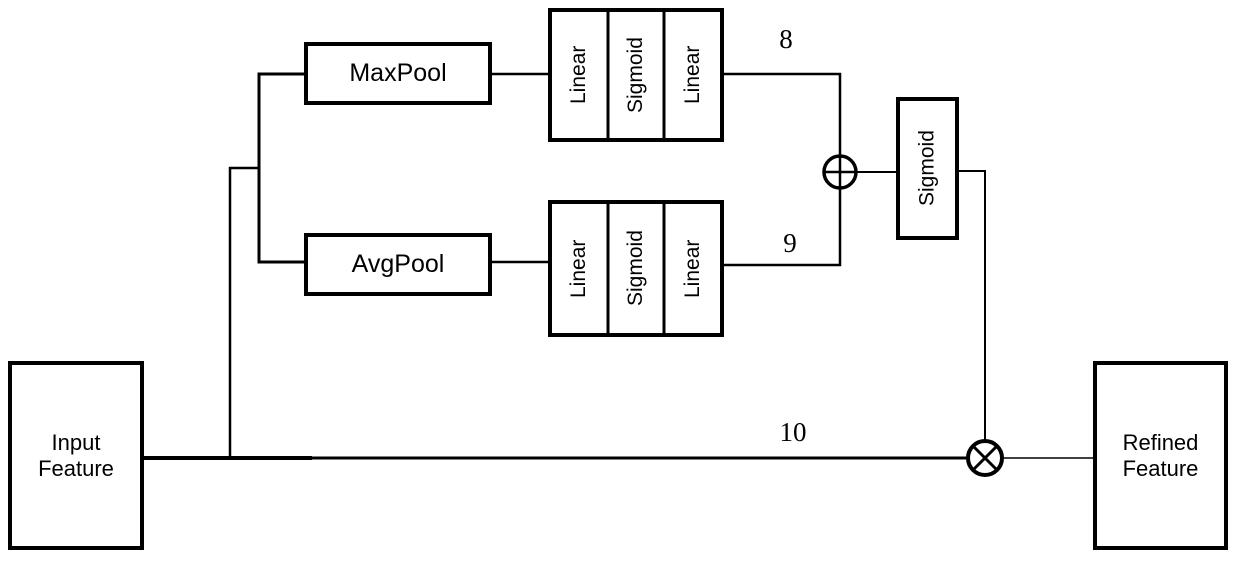  Describe the element at coordinates (985, 458) in the screenshot. I see `multiply-operator` at that location.